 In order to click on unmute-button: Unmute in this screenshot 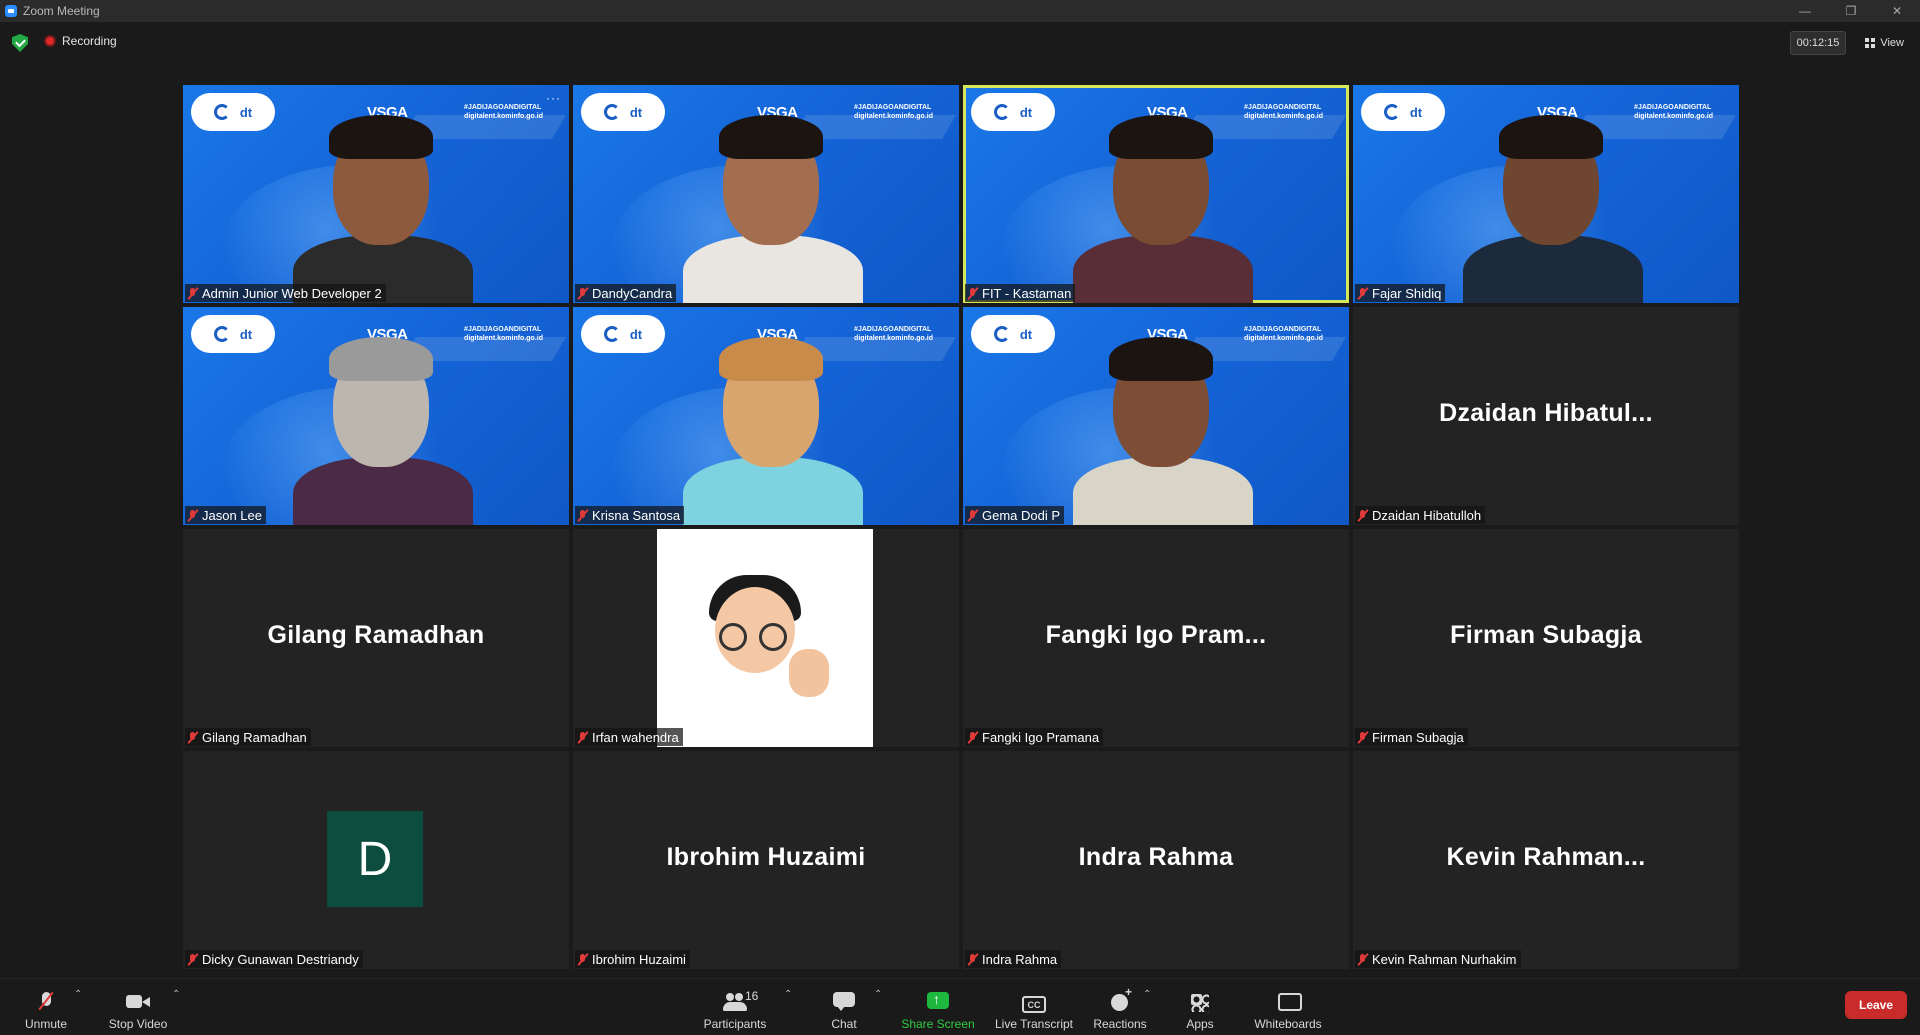, I will do `click(46, 1008)`.